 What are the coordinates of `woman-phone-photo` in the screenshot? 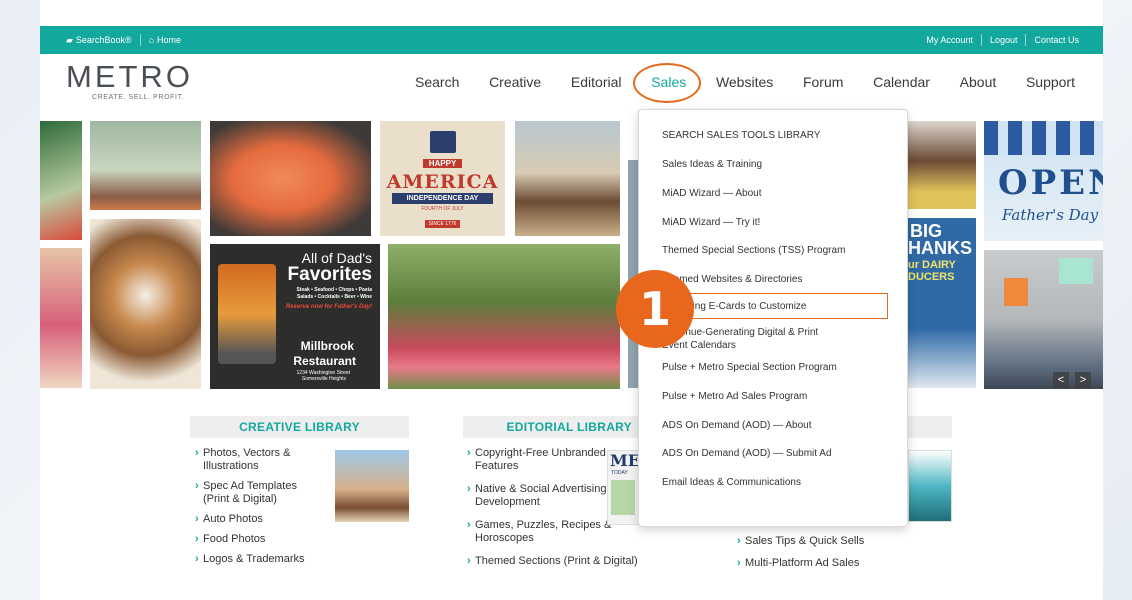 It's located at (942, 165).